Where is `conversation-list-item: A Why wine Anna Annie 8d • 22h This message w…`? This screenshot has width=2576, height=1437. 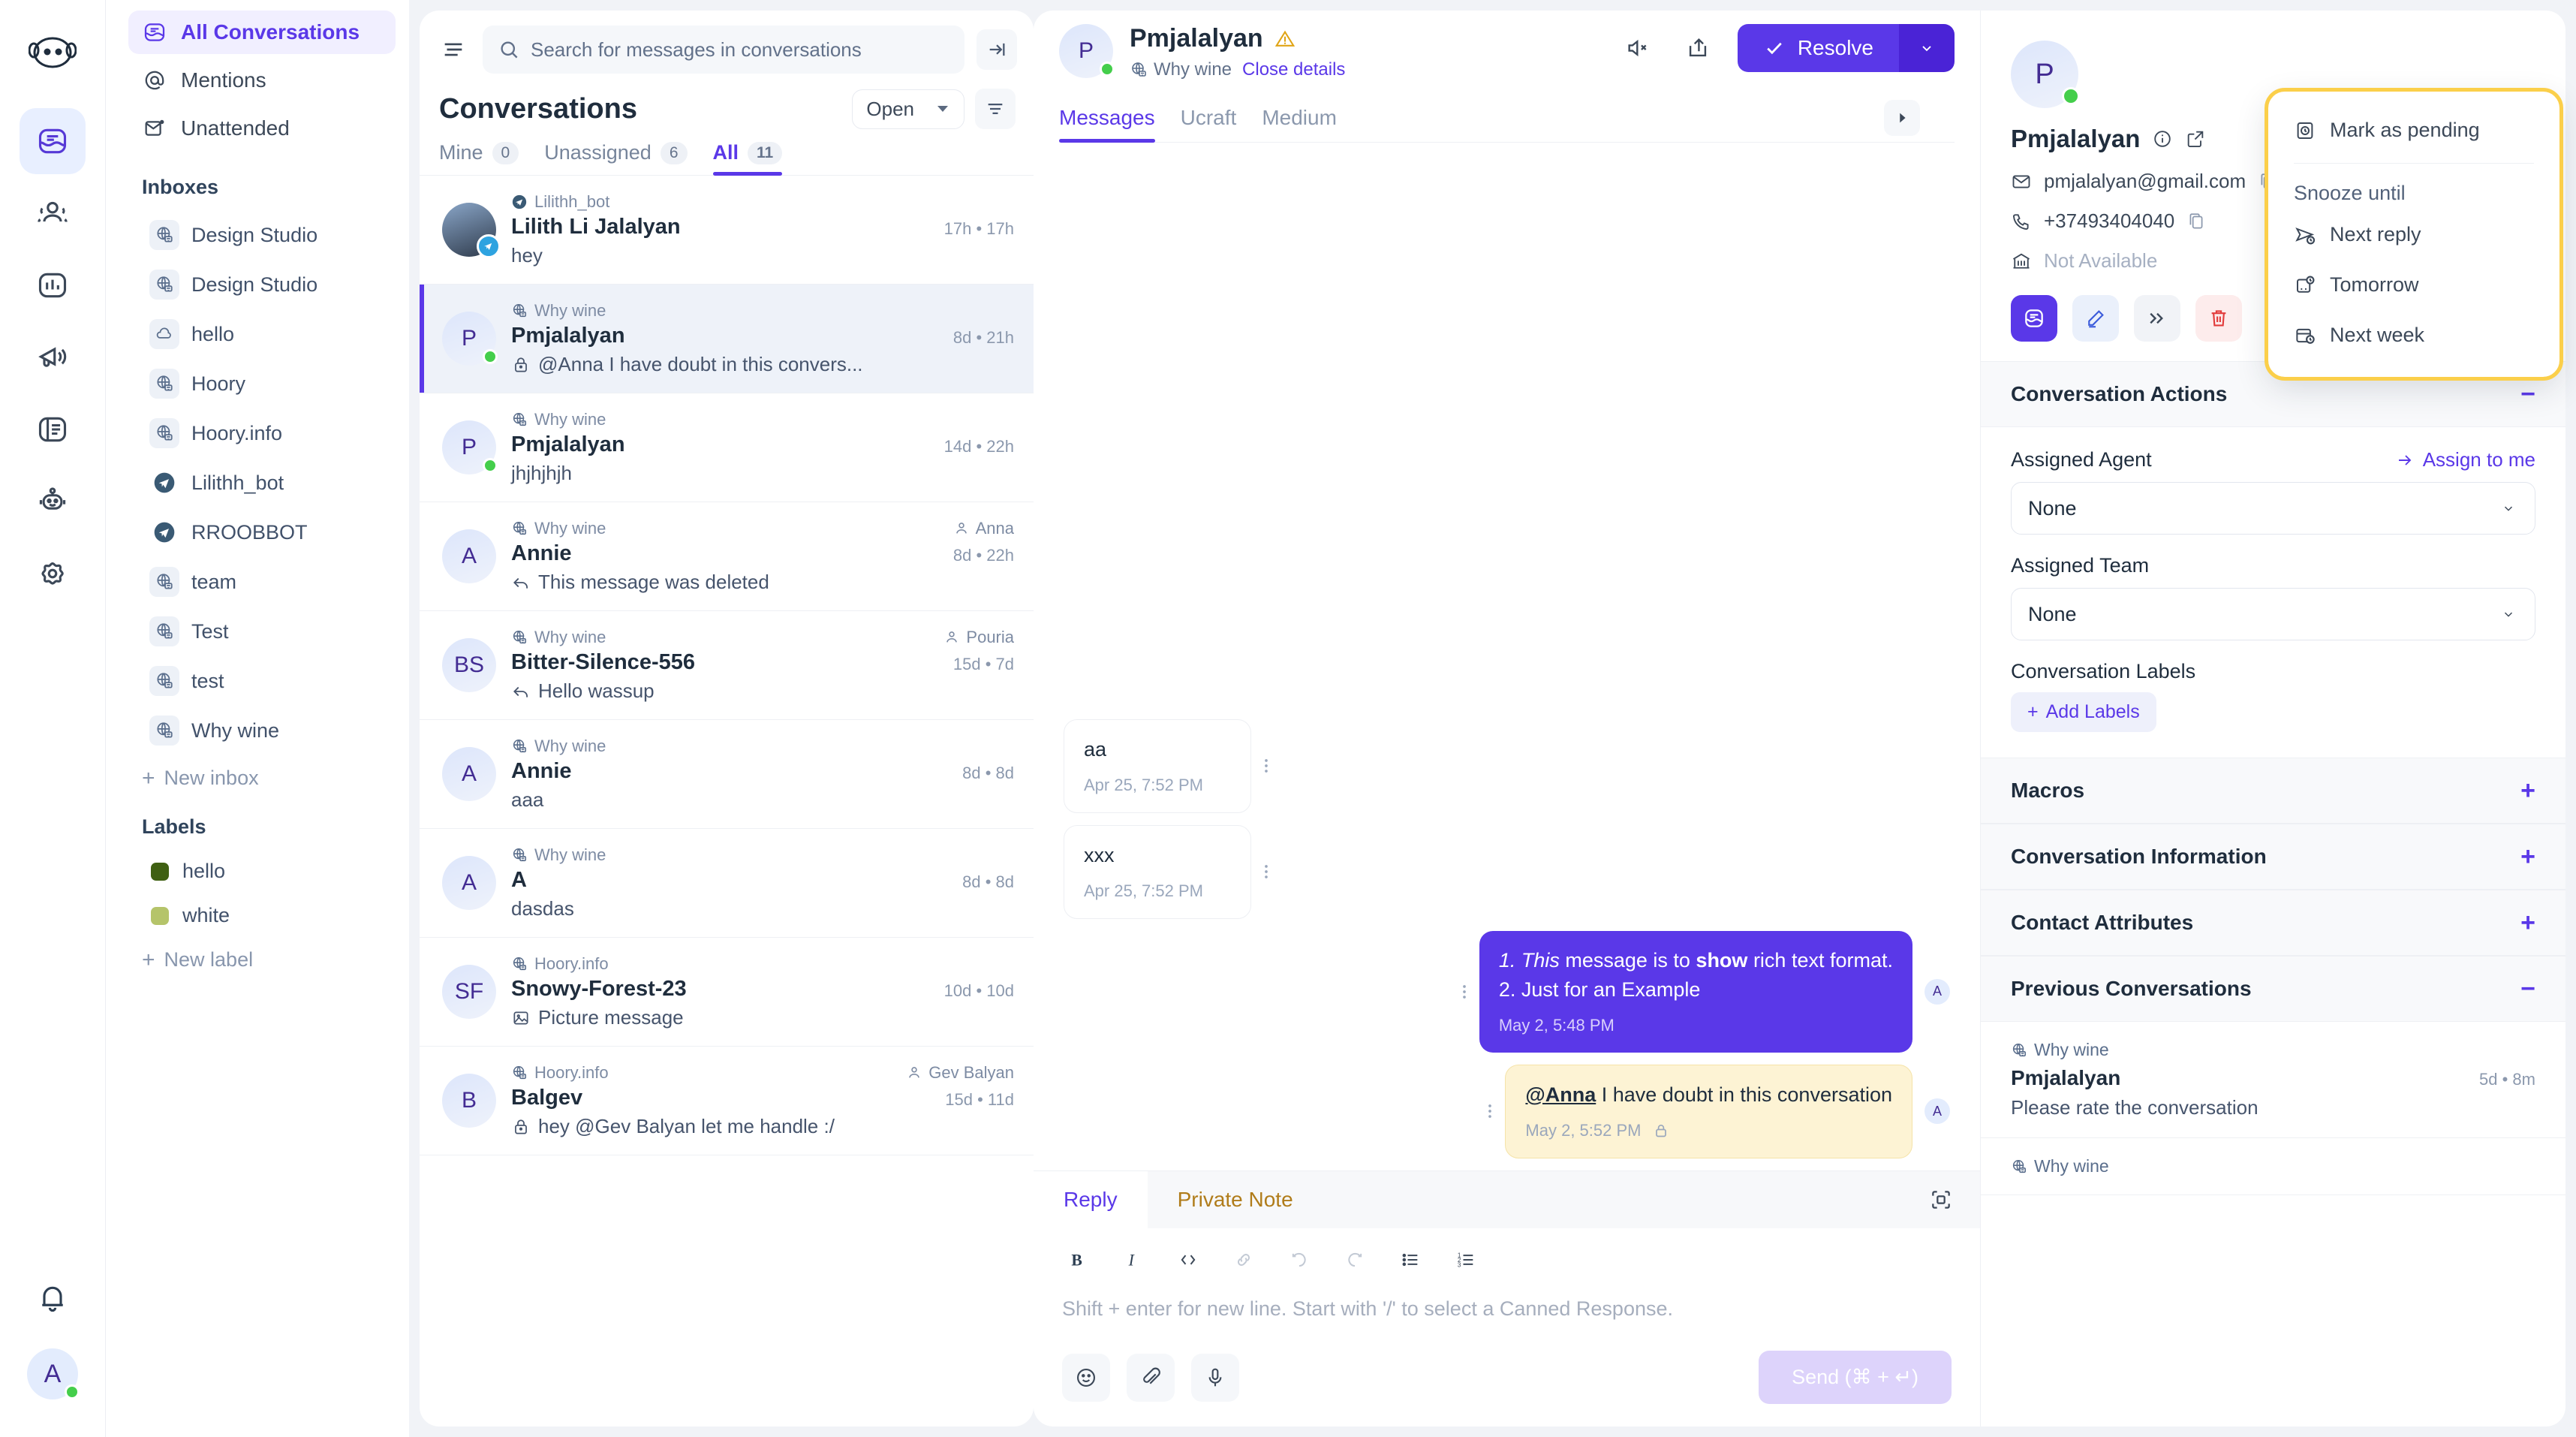
conversation-list-item: A Why wine Anna Annie 8d • 22h This message w… is located at coordinates (727, 556).